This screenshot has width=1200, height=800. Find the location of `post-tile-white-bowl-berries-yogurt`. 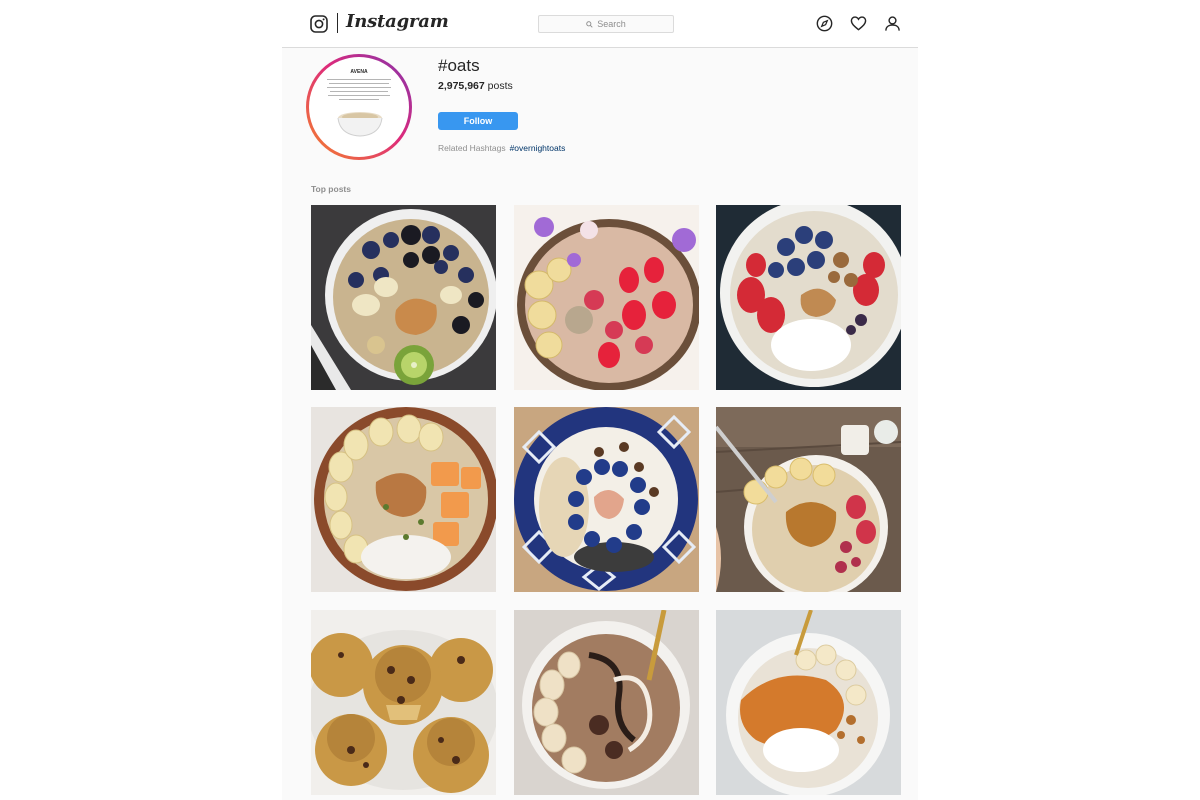

post-tile-white-bowl-berries-yogurt is located at coordinates (808, 297).